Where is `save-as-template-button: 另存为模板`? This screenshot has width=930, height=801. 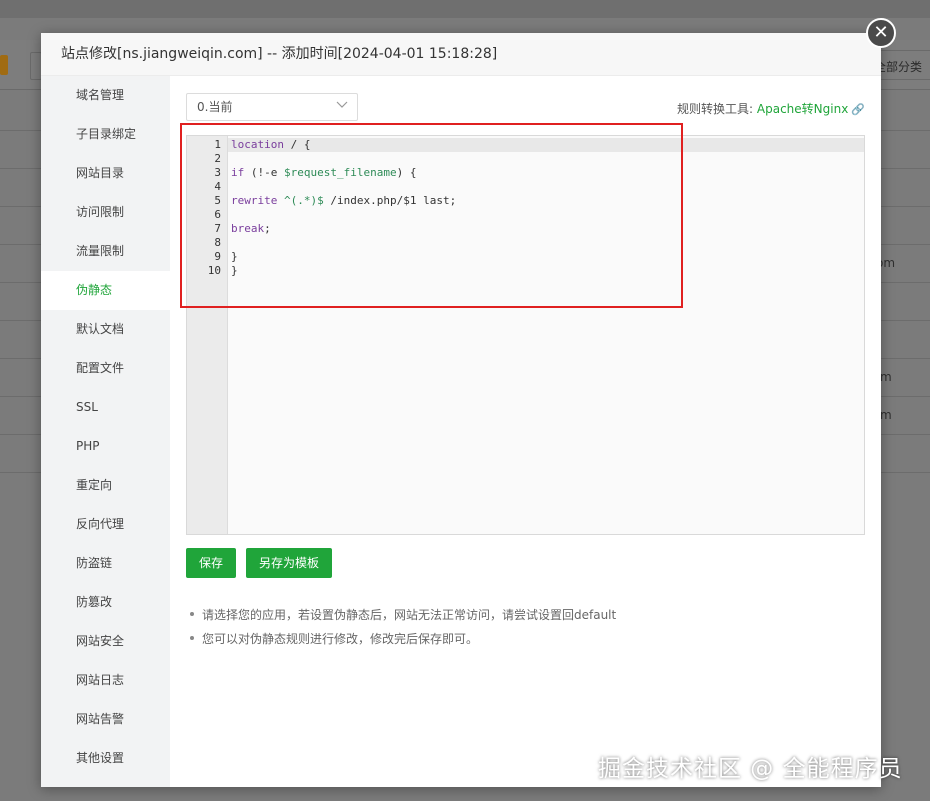 save-as-template-button: 另存为模板 is located at coordinates (289, 563).